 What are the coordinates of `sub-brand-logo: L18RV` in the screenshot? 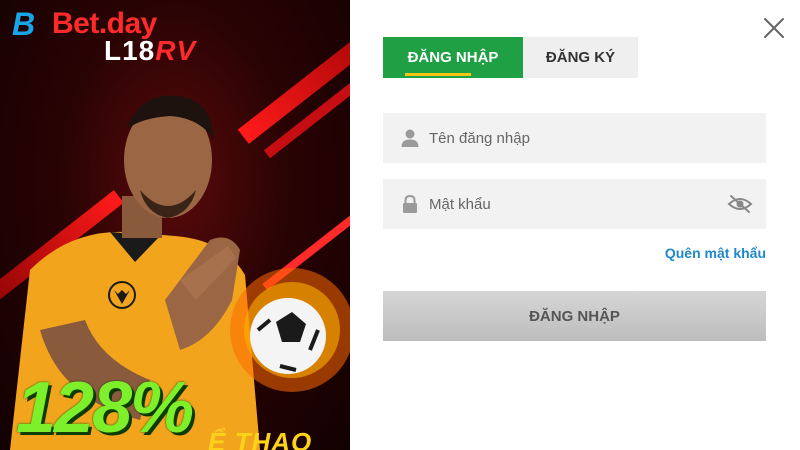 It's located at (150, 51).